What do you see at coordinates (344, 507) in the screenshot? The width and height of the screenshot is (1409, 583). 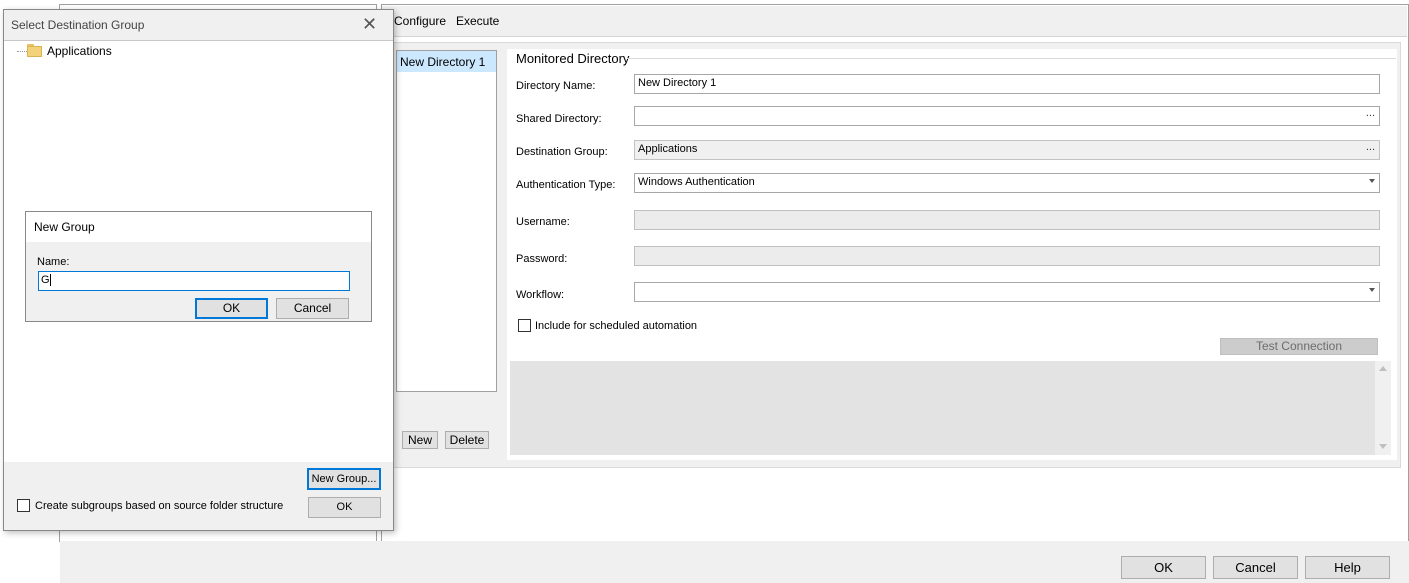 I see `dialog-ok-button: OK` at bounding box center [344, 507].